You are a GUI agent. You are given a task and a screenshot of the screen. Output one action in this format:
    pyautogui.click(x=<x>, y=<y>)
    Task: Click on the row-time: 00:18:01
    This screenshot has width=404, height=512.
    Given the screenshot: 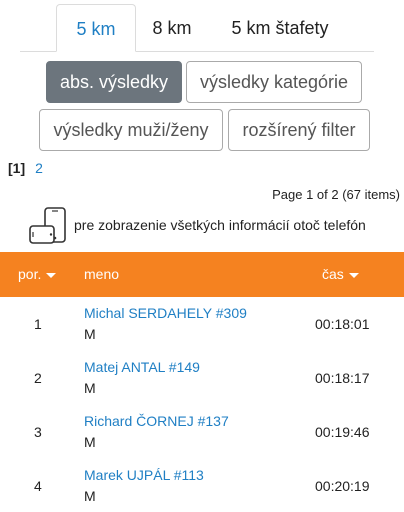 What is the action you would take?
    pyautogui.click(x=342, y=324)
    